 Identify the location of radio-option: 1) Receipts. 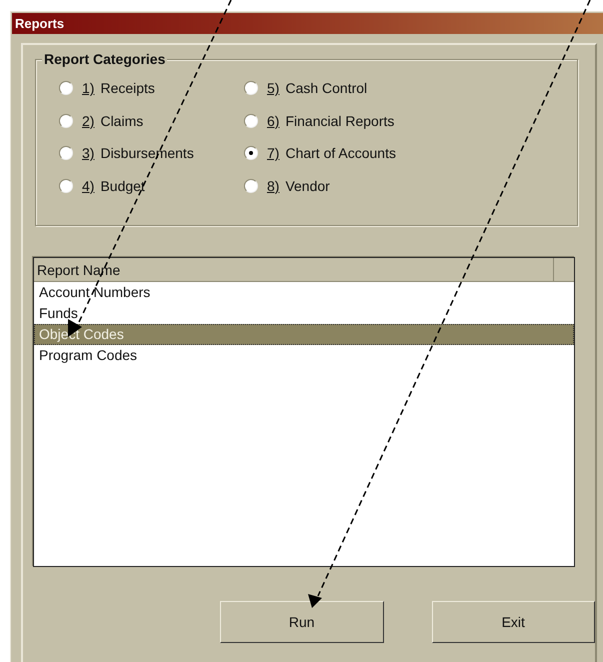
(151, 88).